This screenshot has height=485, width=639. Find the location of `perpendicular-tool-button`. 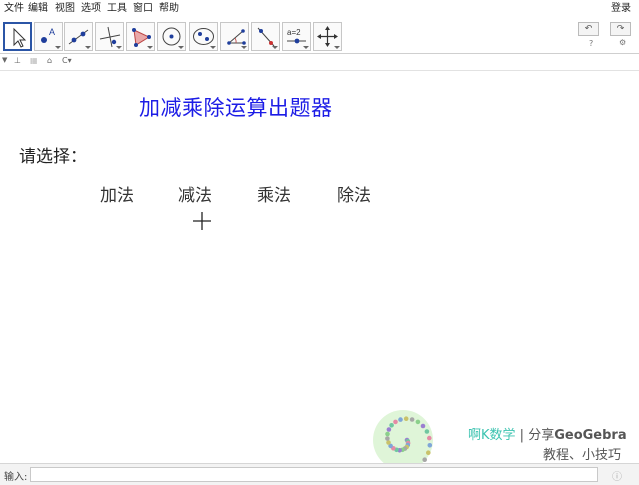

perpendicular-tool-button is located at coordinates (109, 36).